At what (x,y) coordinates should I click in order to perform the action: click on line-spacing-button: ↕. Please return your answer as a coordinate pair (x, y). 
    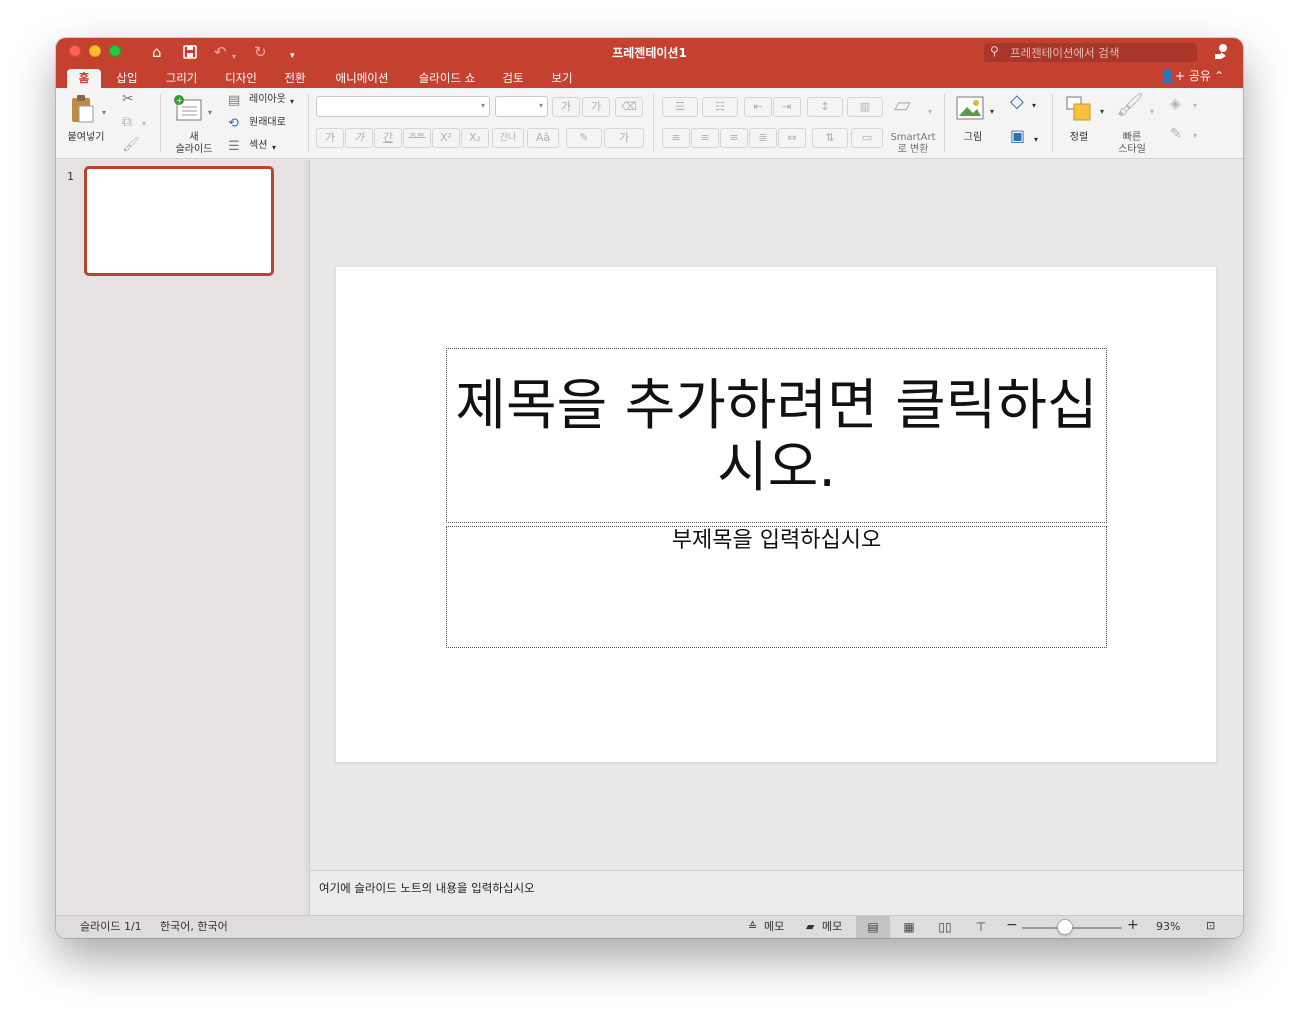
    Looking at the image, I should click on (825, 107).